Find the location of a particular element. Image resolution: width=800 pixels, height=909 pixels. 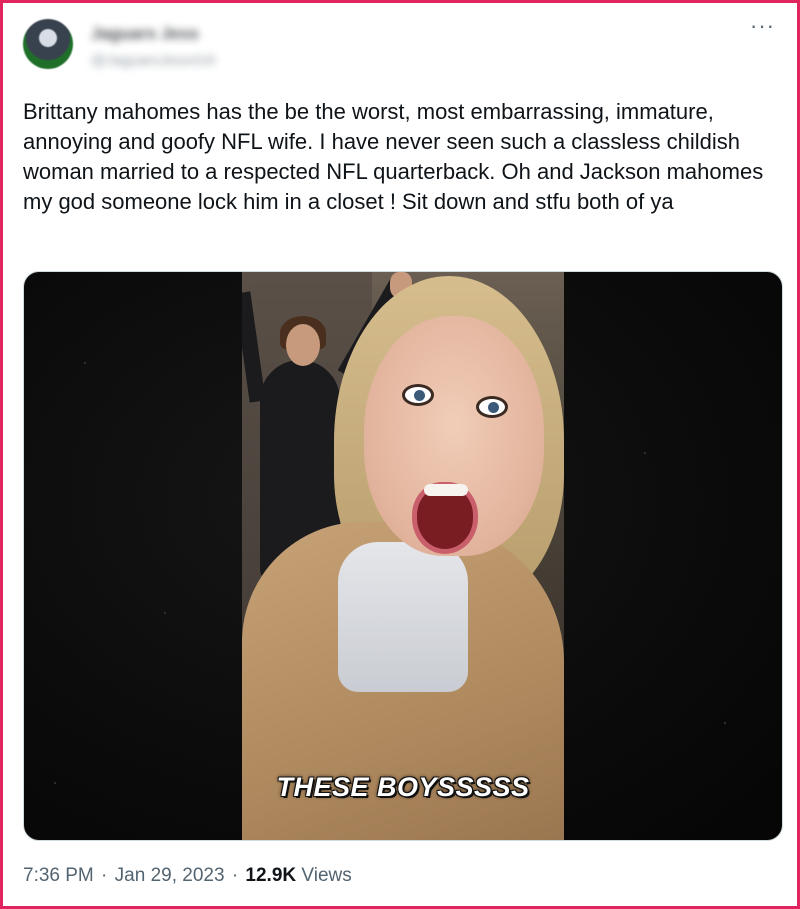

author-info: Jaguars Jess @JaguarsJess416 is located at coordinates (153, 47).